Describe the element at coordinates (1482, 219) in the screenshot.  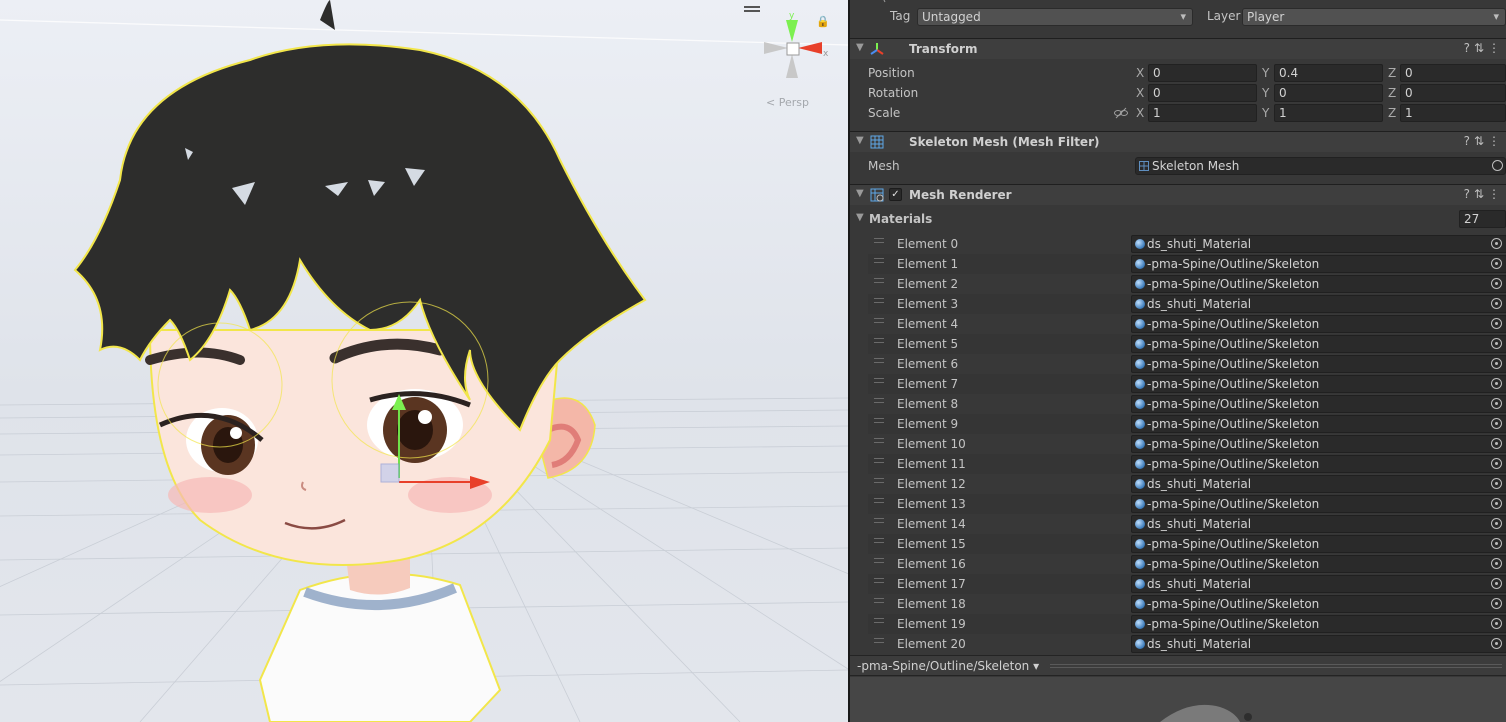
I see `materials-count-field: 27` at that location.